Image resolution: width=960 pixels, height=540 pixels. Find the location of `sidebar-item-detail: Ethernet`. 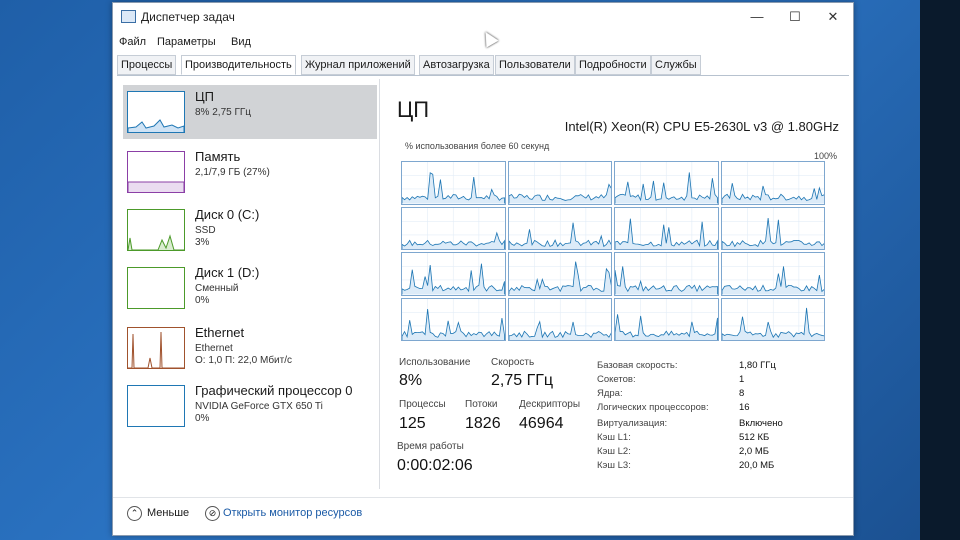

sidebar-item-detail: Ethernet is located at coordinates (214, 348).